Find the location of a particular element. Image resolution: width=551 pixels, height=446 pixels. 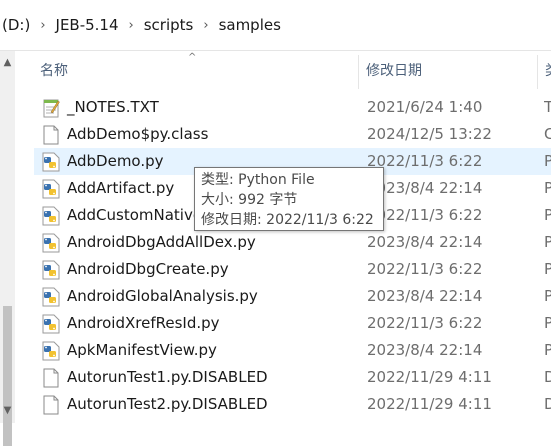

file-date-modified: 2024/12/5 13:22 is located at coordinates (429, 134).